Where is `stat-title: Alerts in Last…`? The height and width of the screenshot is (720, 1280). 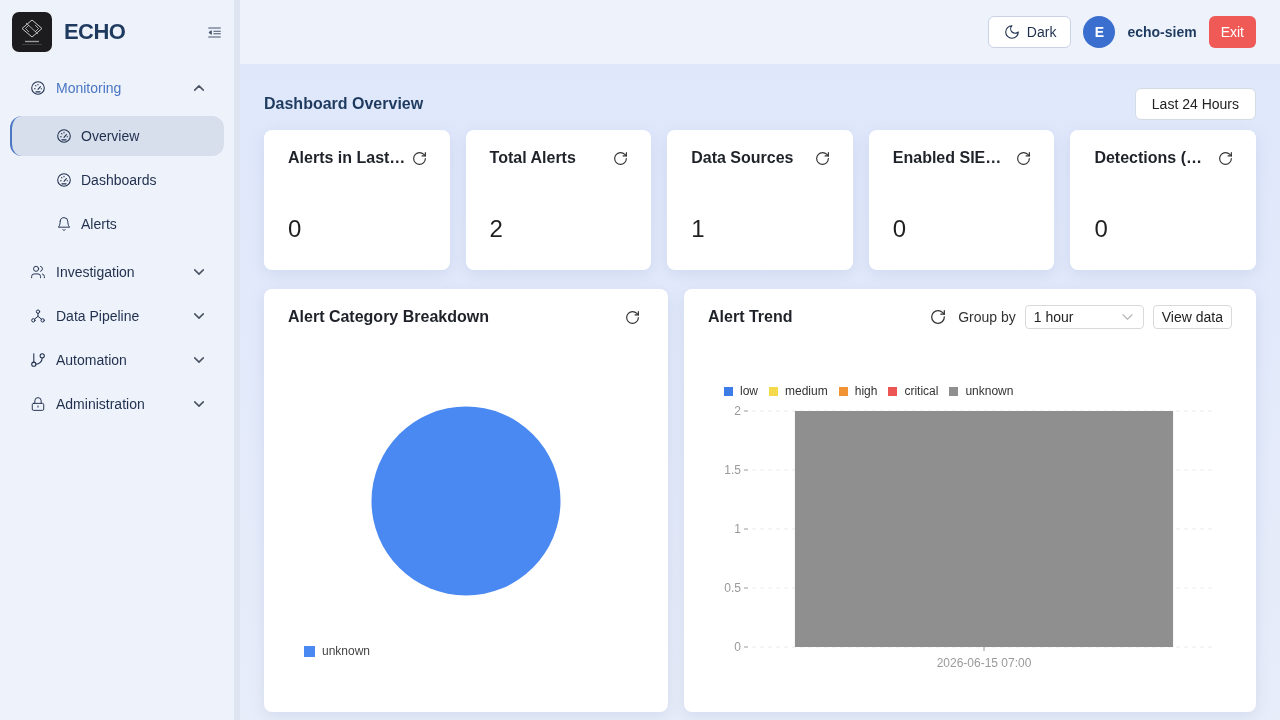
stat-title: Alerts in Last… is located at coordinates (347, 158).